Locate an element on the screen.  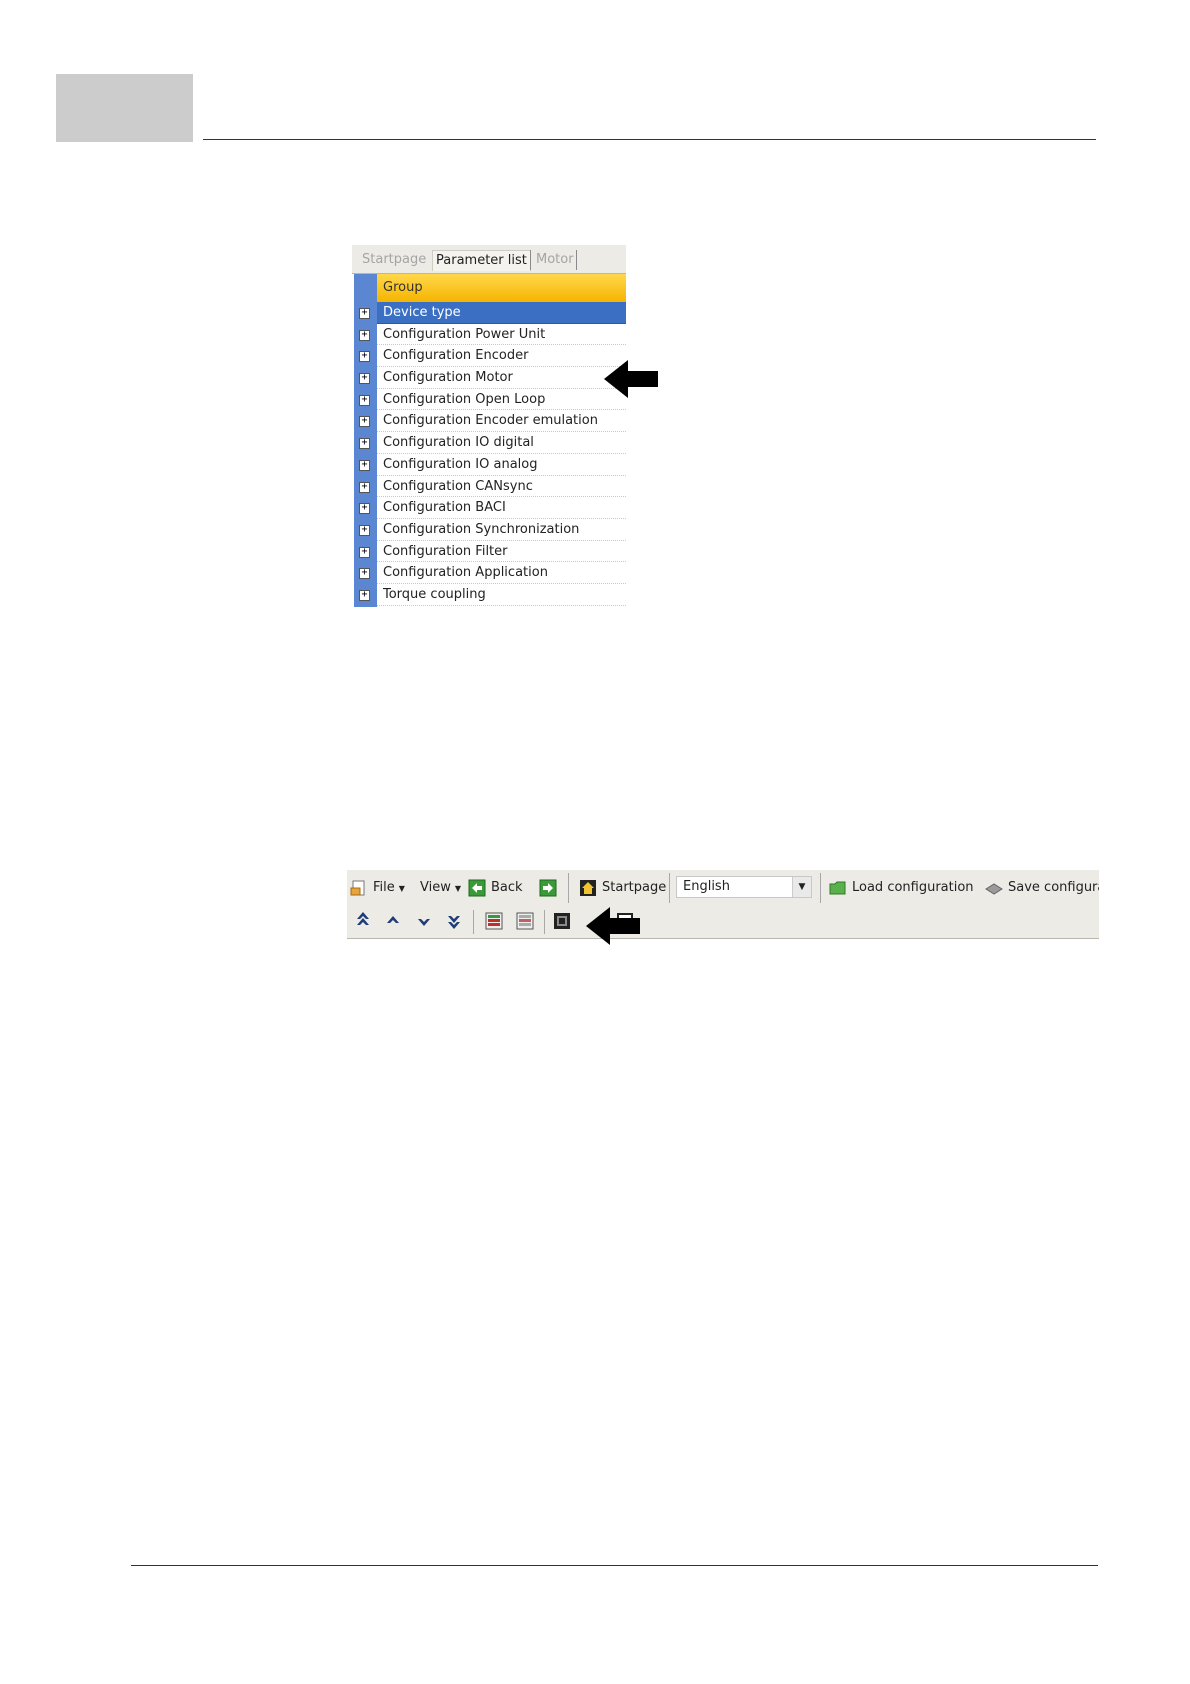
startpage-button: Startpage is located at coordinates (622, 888).